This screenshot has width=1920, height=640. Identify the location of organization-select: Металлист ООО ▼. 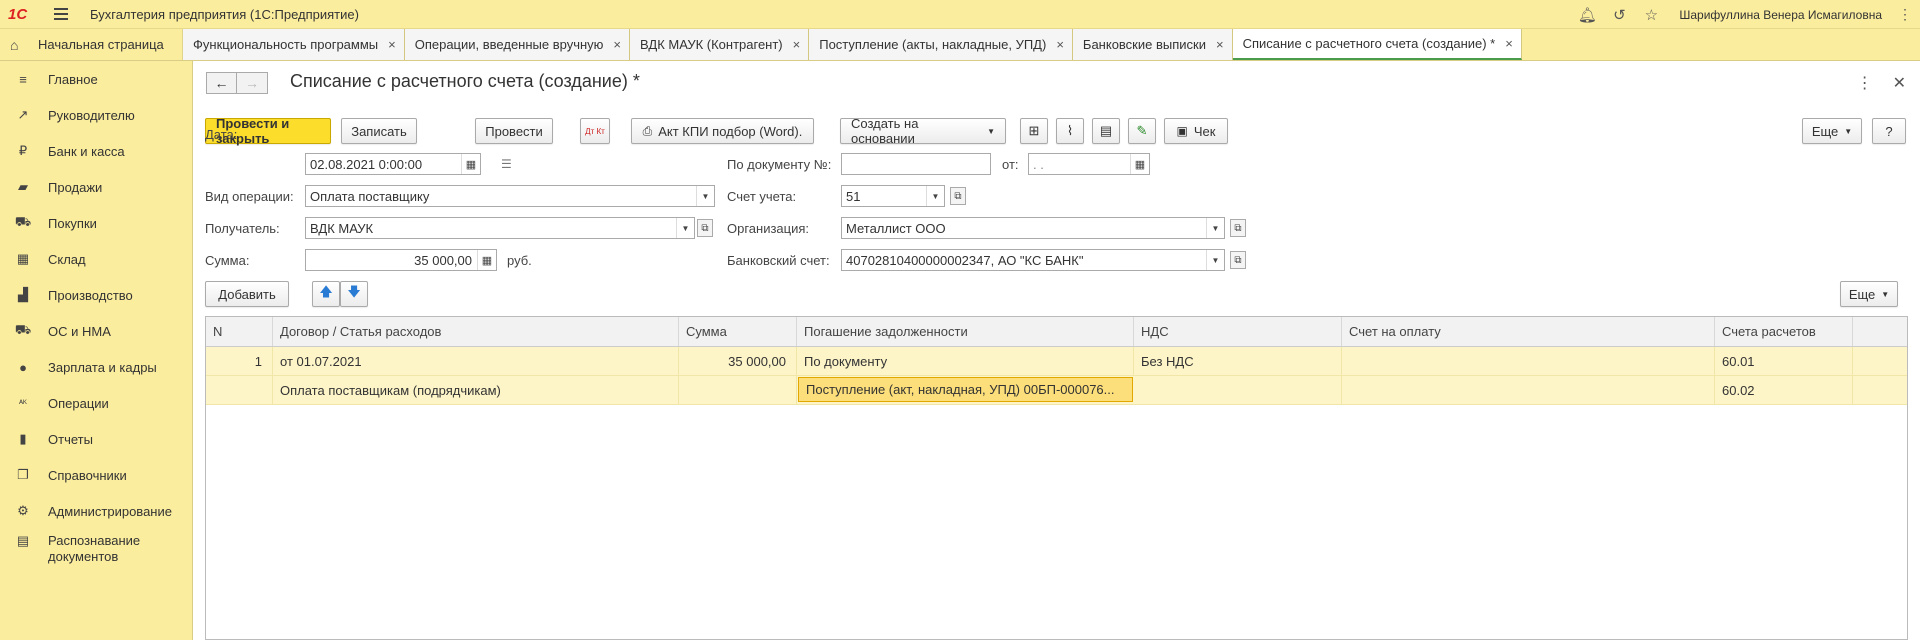
(1033, 228).